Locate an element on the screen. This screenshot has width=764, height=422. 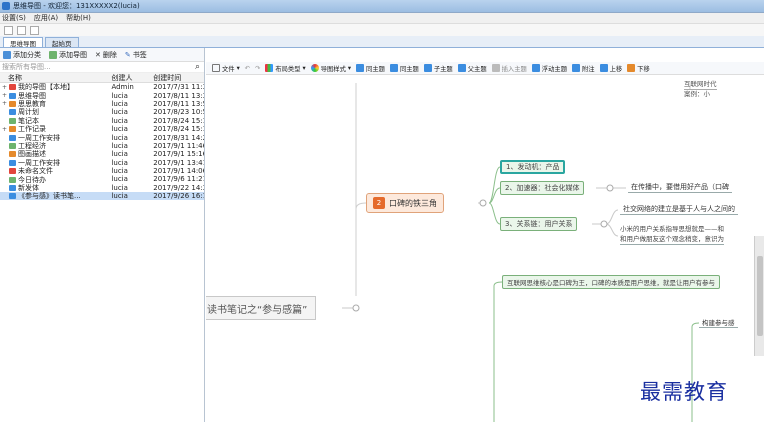
menu-apps: 应用(A) is located at coordinates (46, 18).